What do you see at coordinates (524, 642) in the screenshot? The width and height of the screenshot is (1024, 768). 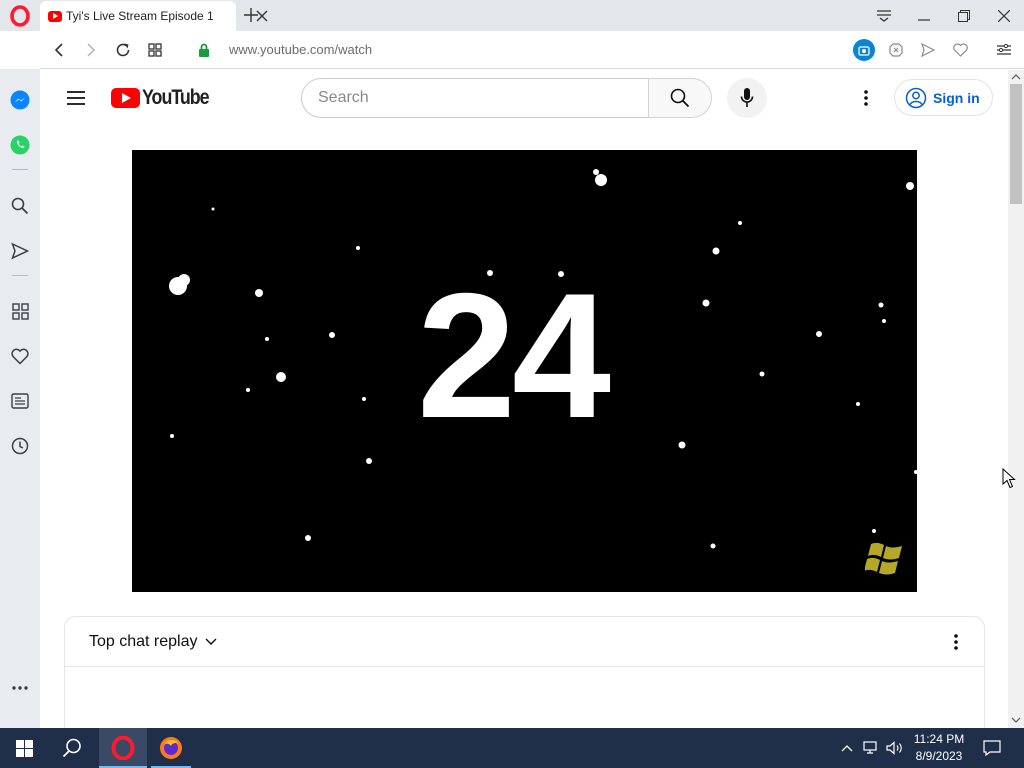 I see `chat-header: Top chat replay` at bounding box center [524, 642].